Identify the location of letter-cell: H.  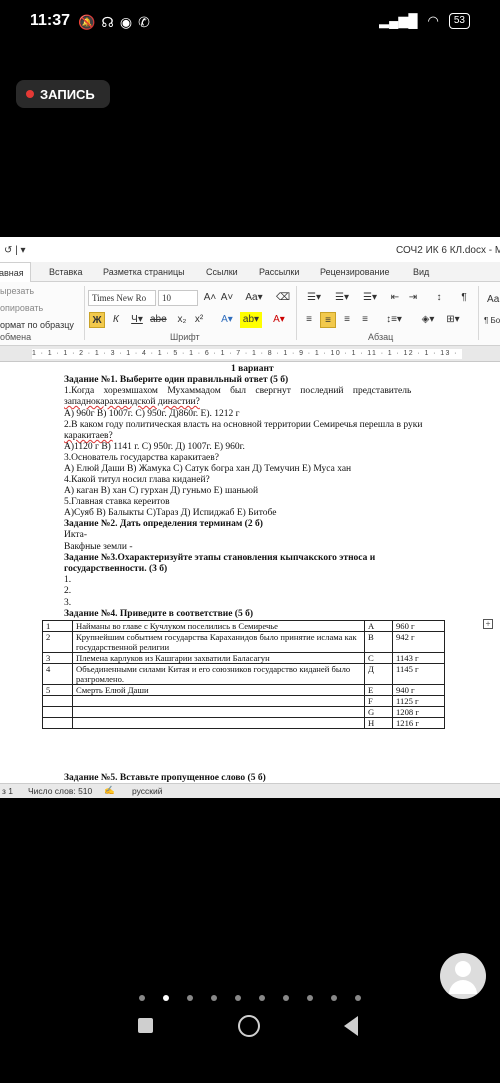
(378, 723).